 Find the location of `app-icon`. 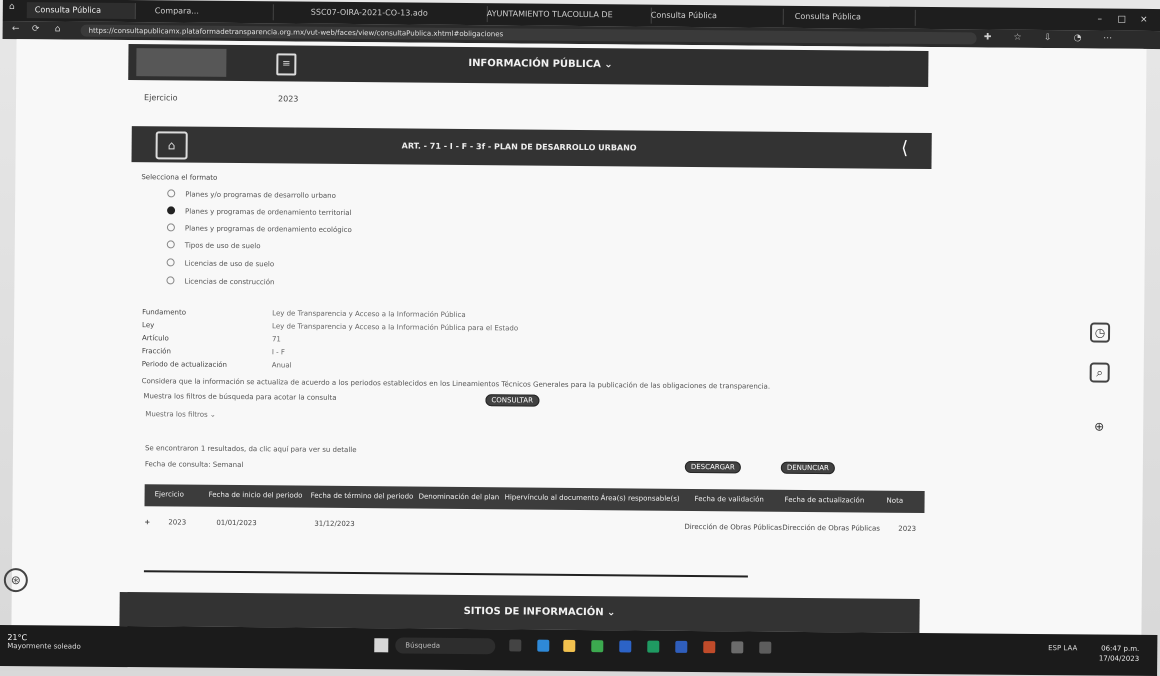

app-icon is located at coordinates (765, 647).